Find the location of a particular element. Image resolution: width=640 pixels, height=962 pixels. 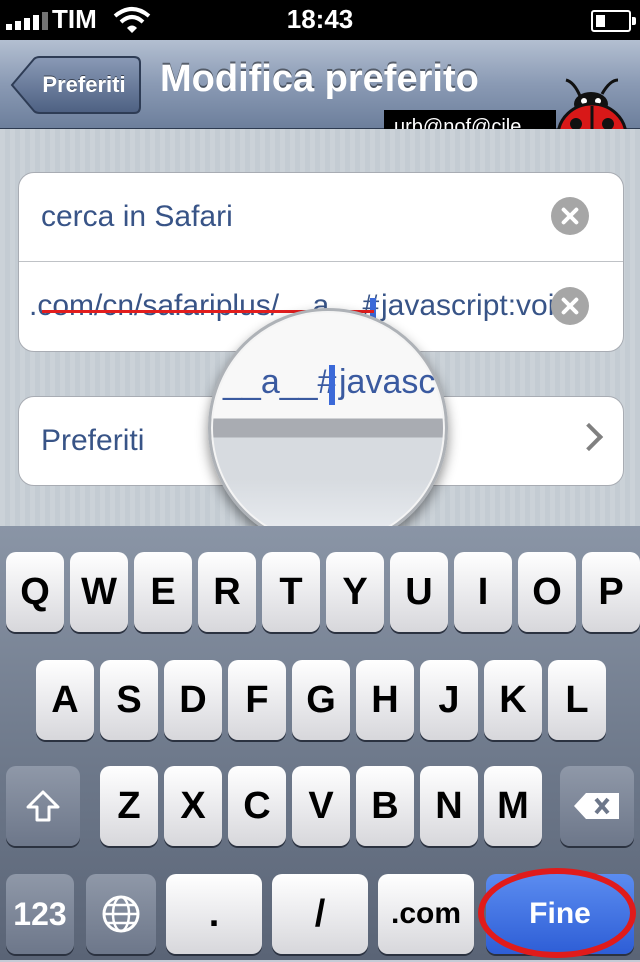

page-title: Modifica preferito is located at coordinates (319, 79).